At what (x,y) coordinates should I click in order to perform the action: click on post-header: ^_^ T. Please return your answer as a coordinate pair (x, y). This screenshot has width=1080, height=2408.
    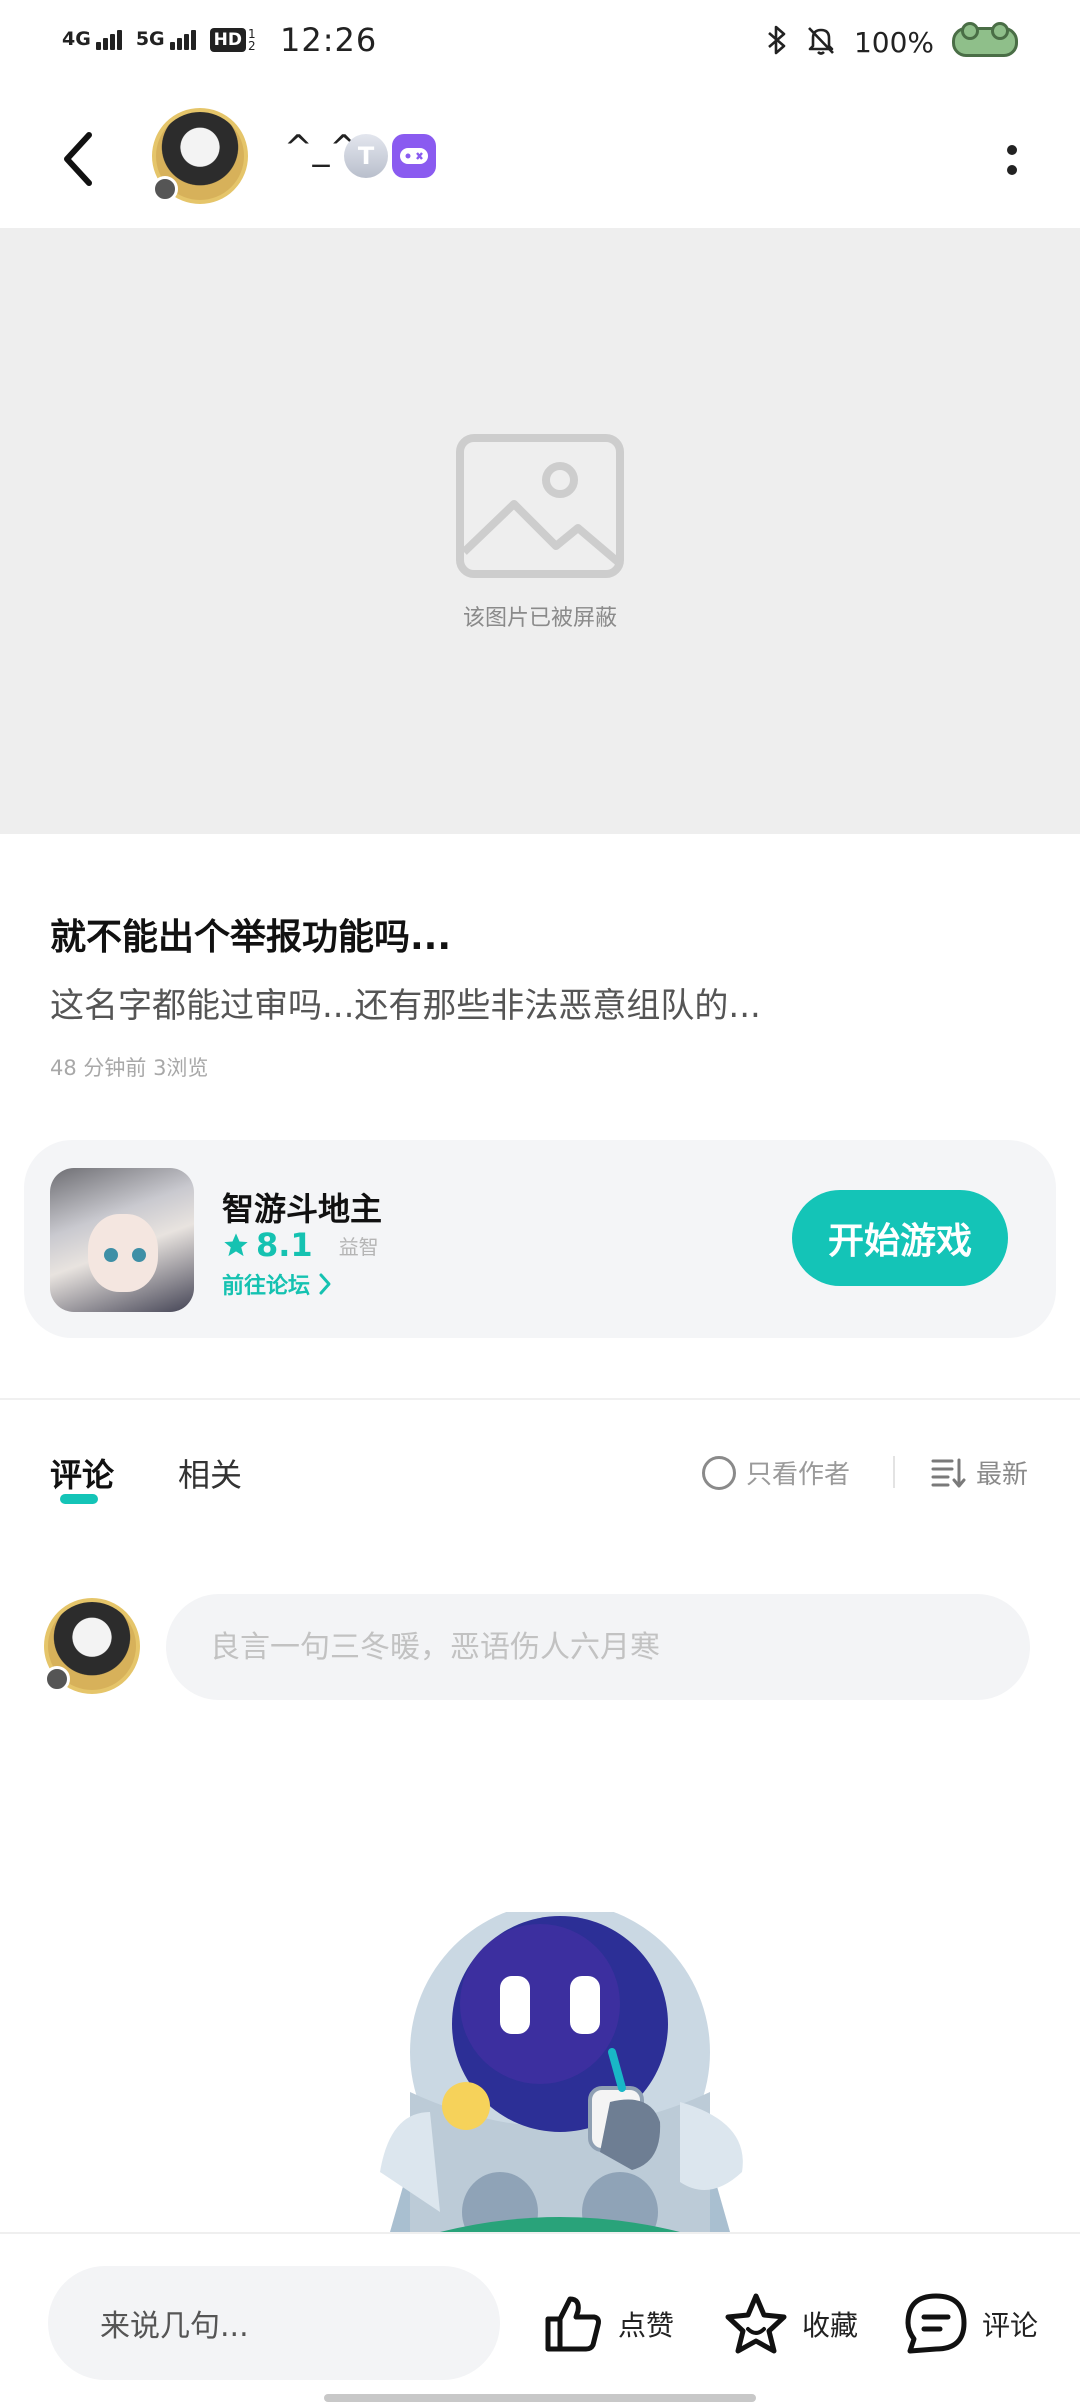
    Looking at the image, I should click on (540, 158).